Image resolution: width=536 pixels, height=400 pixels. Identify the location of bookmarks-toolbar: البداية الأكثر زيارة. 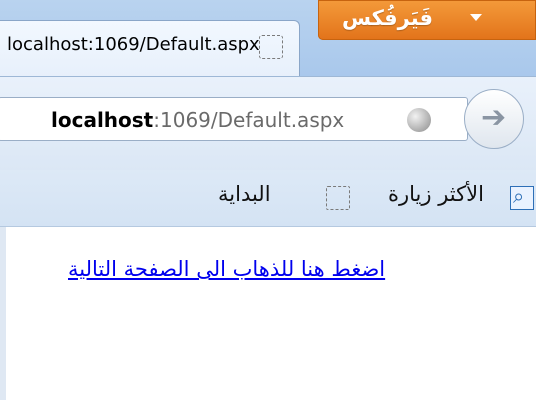
(268, 198).